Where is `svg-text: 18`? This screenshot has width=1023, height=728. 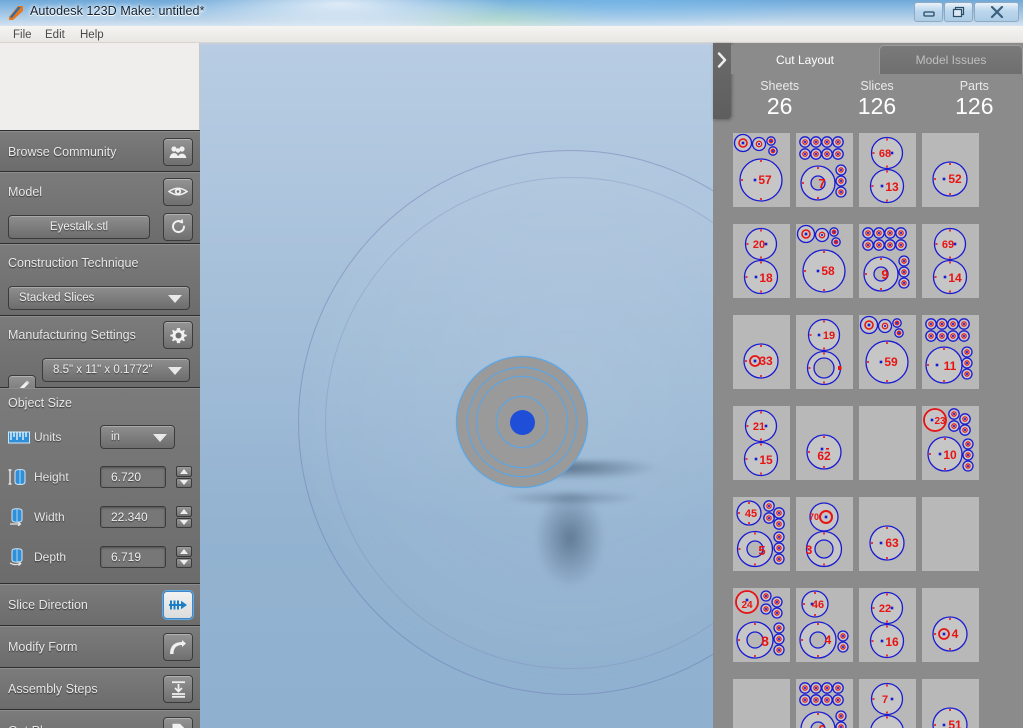 svg-text: 18 is located at coordinates (766, 278).